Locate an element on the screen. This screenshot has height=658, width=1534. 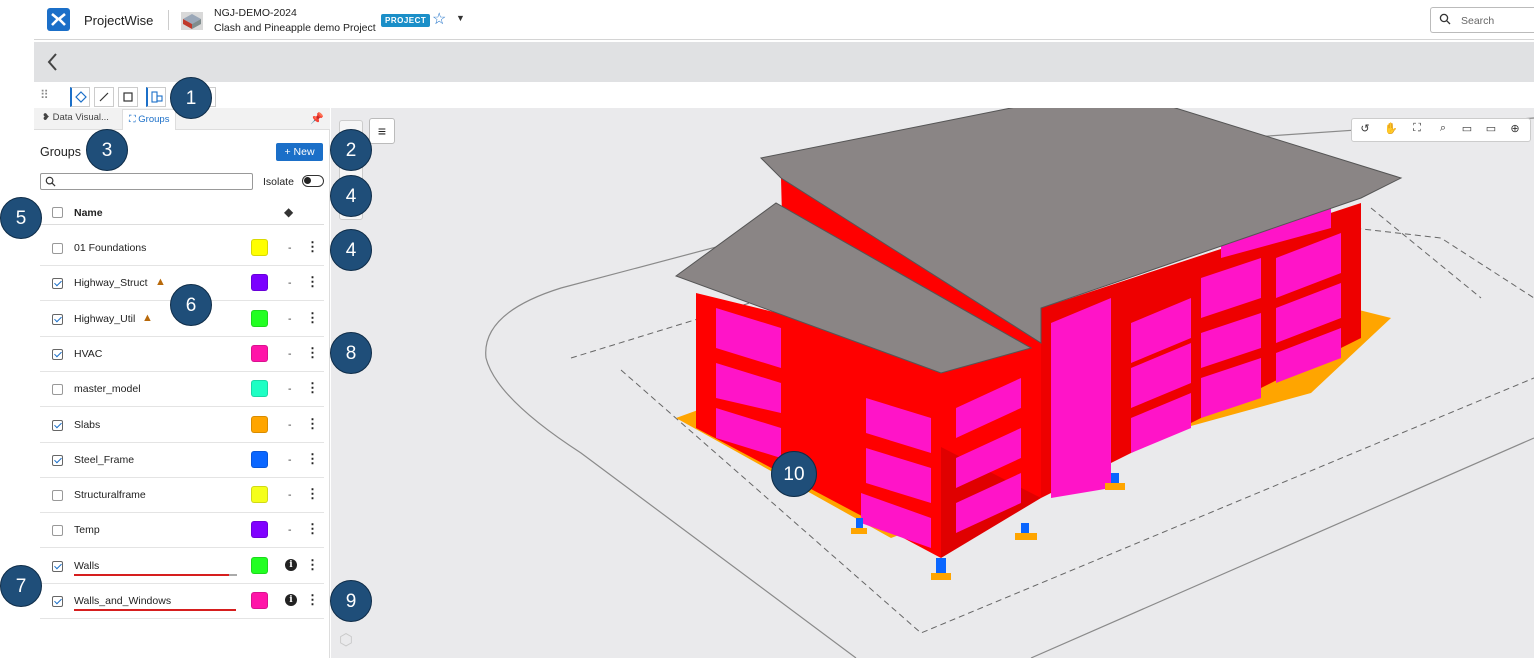
group-row: Walls_and_Windows i ⋮ is located at coordinates (182, 601).